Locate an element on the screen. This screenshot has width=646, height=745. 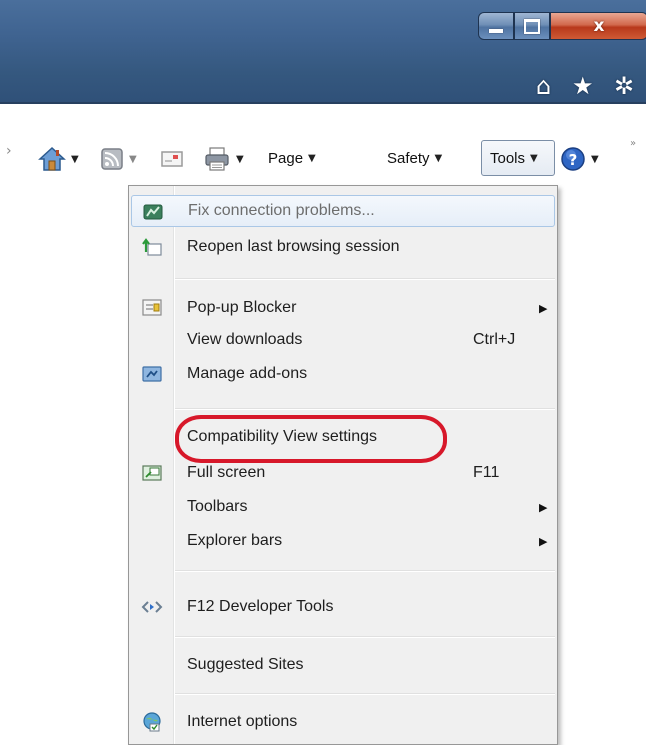
maximize-icon is located at coordinates (532, 26).